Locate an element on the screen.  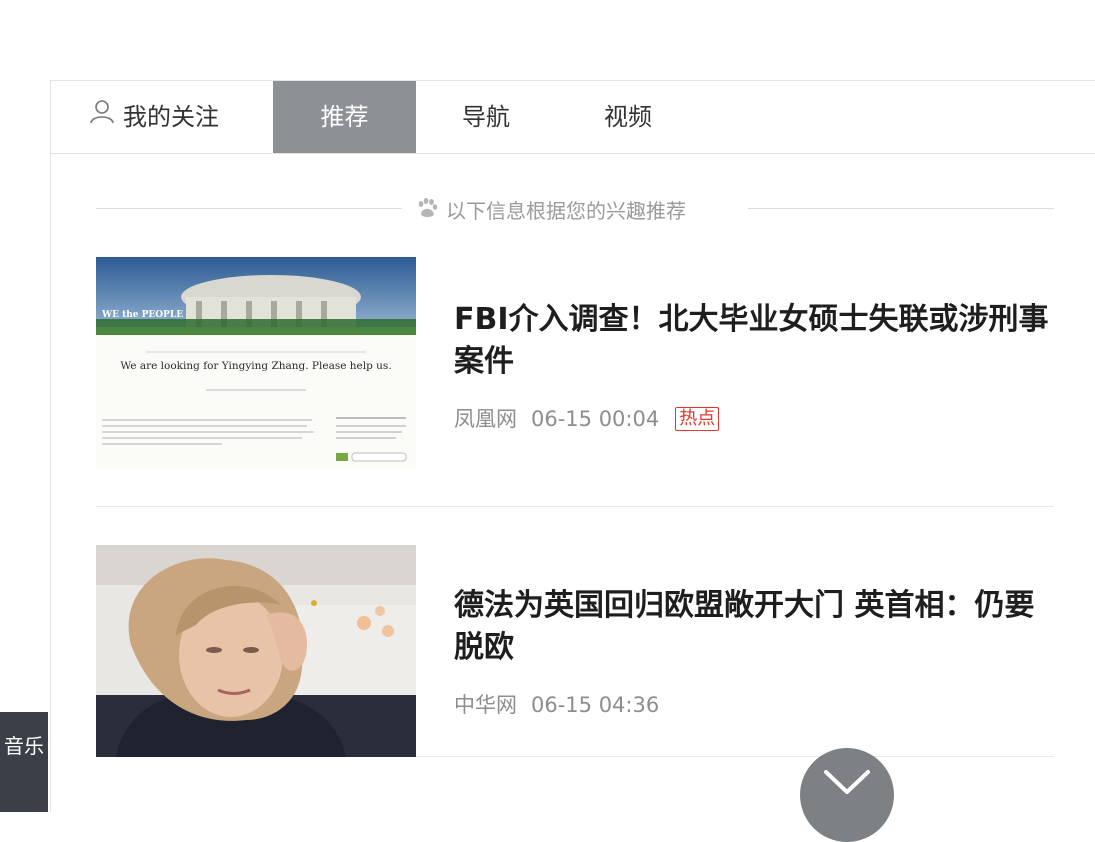
tab-video: 视频 is located at coordinates (628, 117).